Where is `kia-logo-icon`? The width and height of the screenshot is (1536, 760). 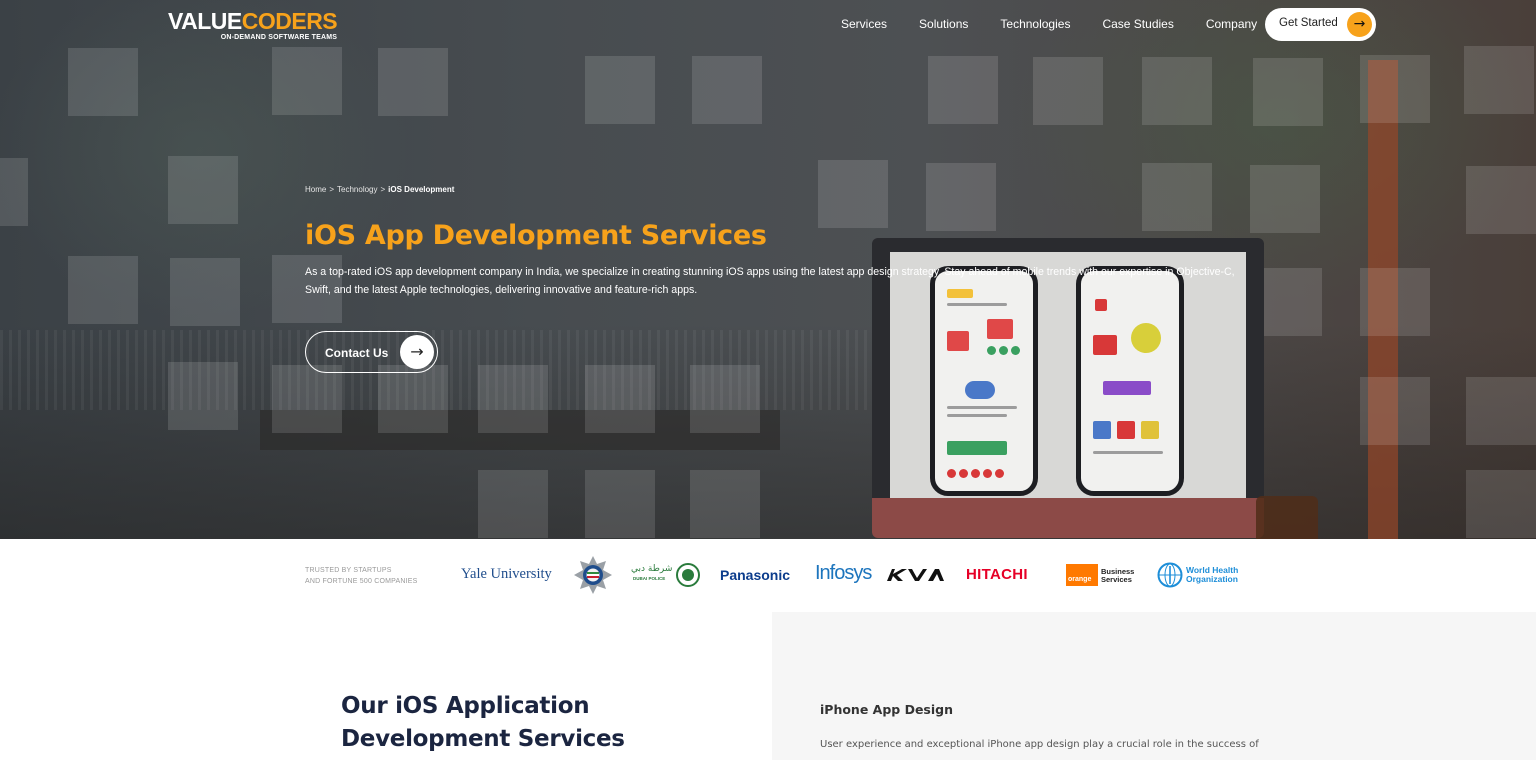
kia-logo-icon is located at coordinates (916, 575).